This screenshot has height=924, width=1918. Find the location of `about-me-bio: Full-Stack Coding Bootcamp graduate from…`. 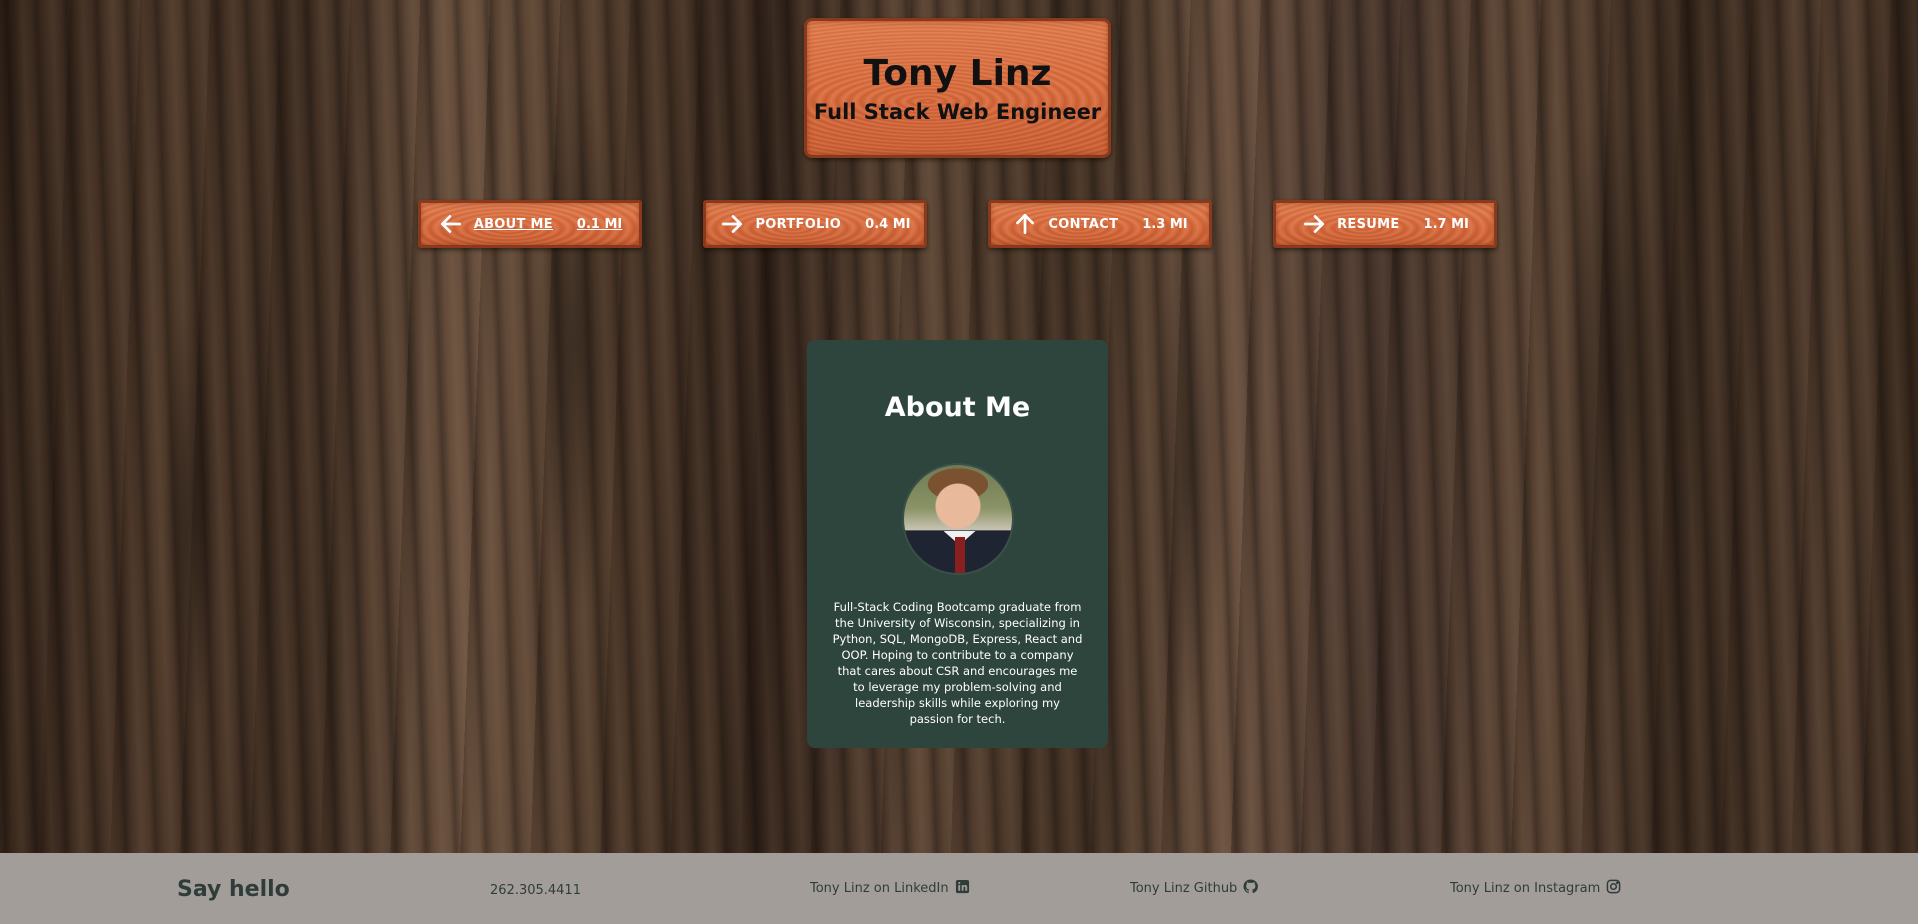

about-me-bio: Full-Stack Coding Bootcamp graduate from… is located at coordinates (957, 663).